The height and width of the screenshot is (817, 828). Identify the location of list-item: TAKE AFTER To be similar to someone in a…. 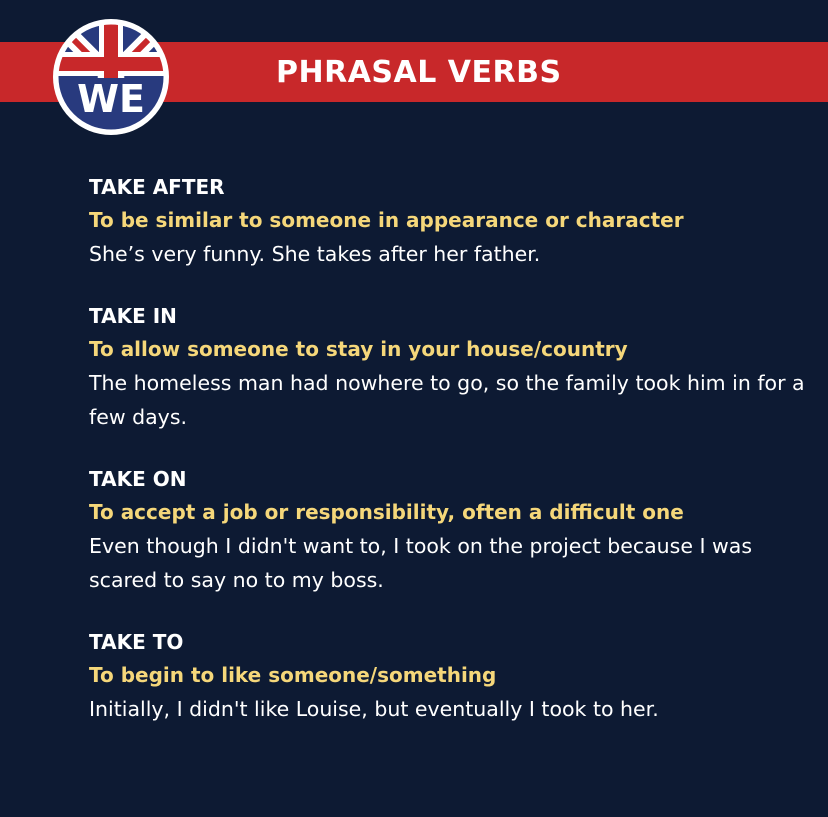
(449, 221).